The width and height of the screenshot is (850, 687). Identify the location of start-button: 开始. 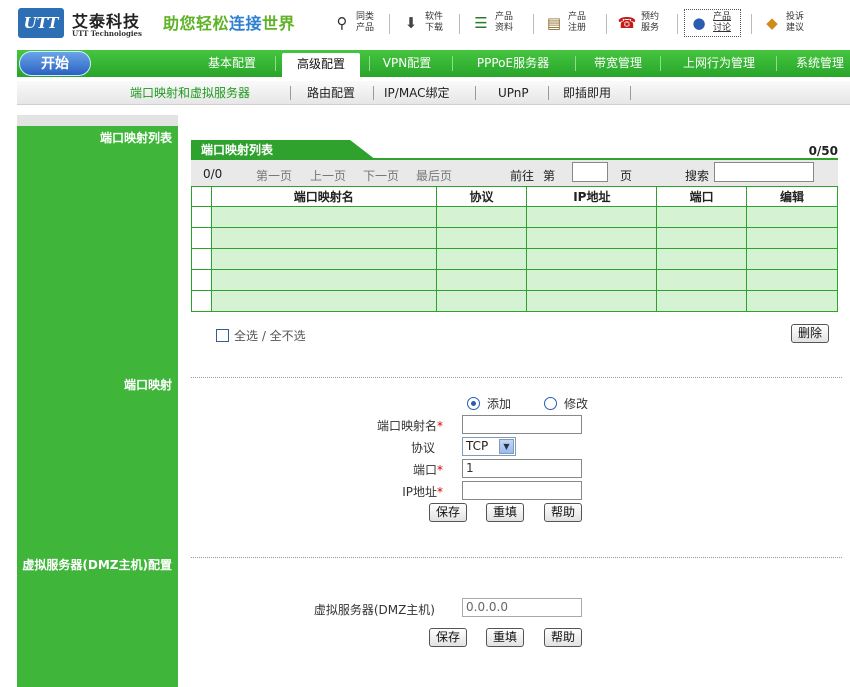
(55, 63).